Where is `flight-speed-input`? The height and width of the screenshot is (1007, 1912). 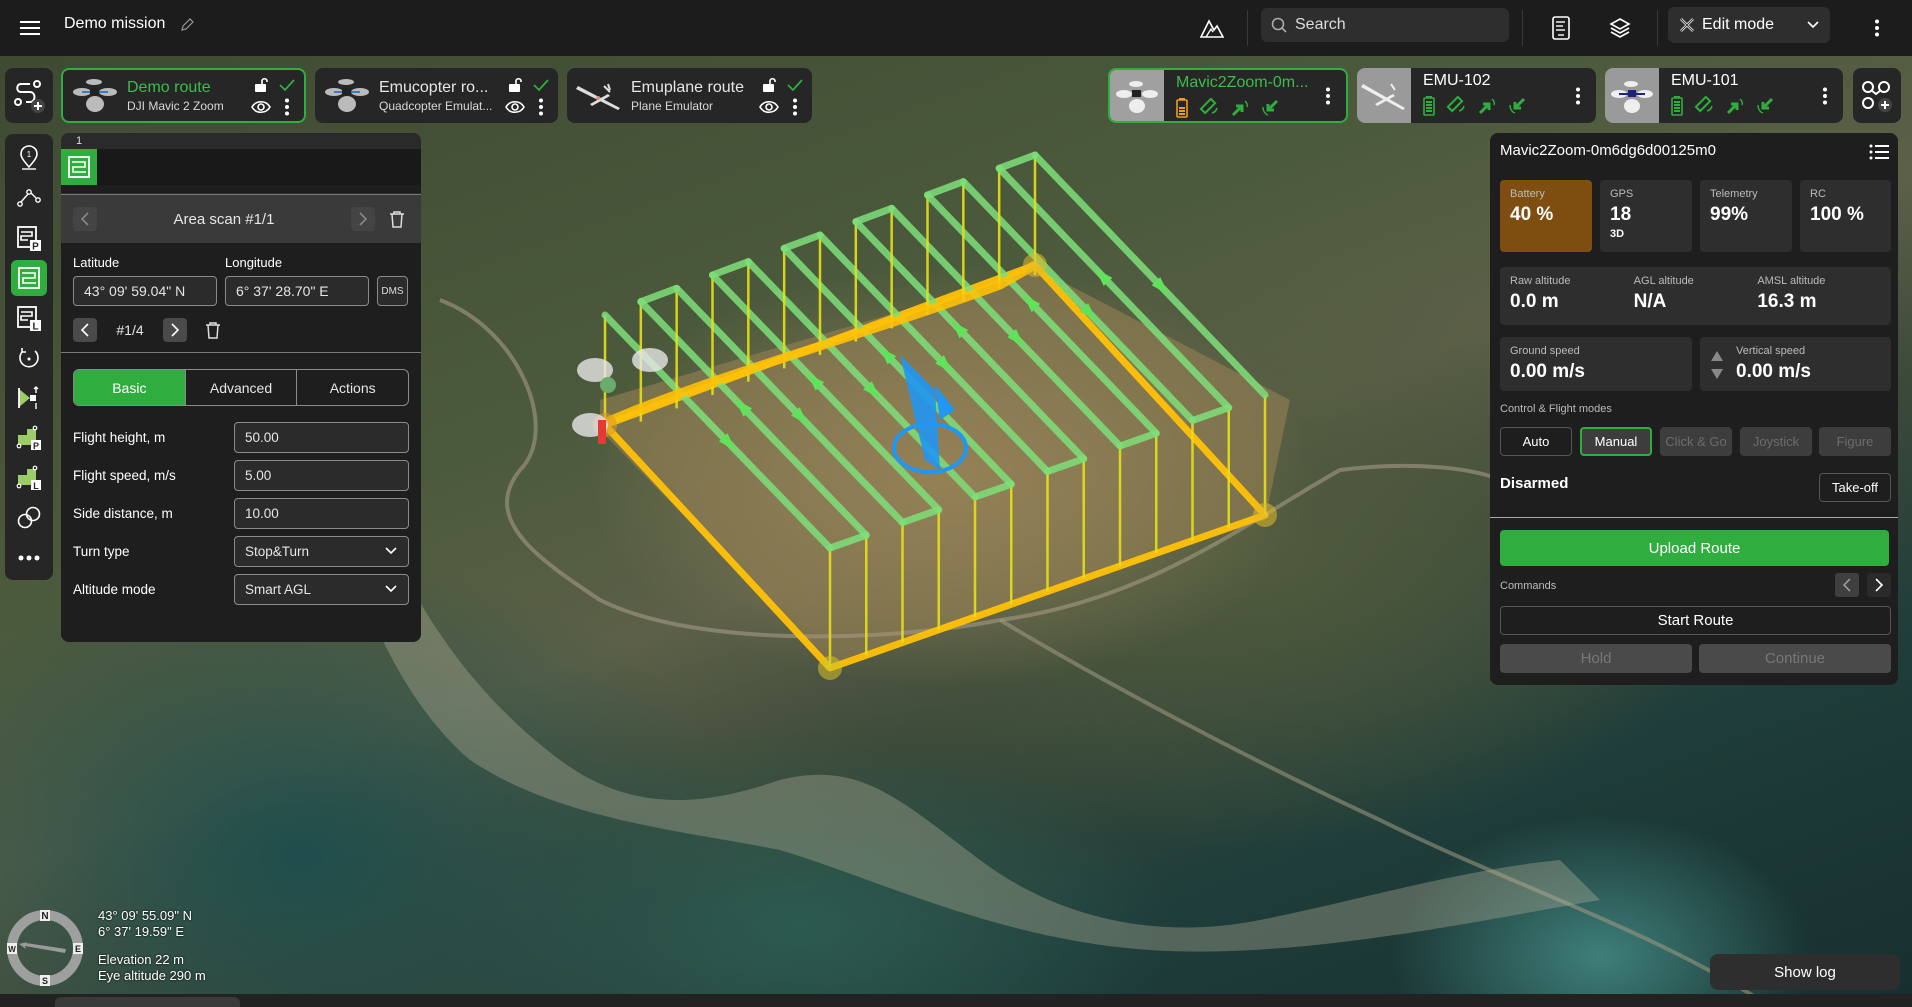 flight-speed-input is located at coordinates (321, 475).